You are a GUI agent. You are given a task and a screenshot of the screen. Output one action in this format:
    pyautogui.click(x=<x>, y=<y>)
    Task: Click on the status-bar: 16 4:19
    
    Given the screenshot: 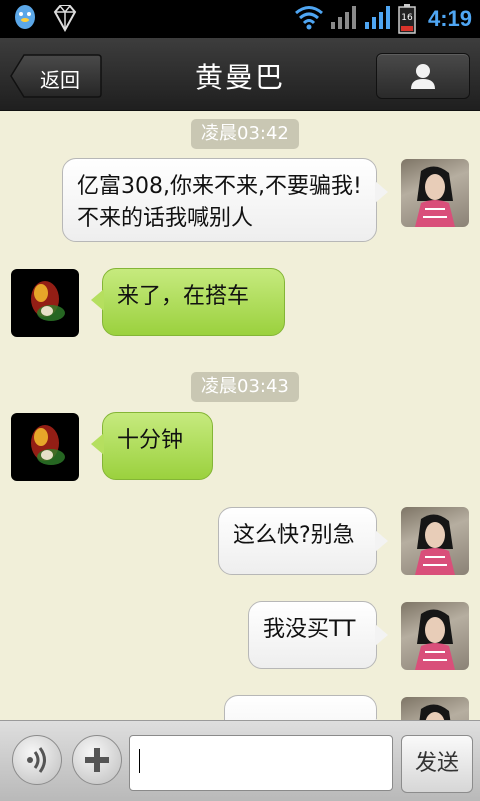 What is the action you would take?
    pyautogui.click(x=240, y=19)
    